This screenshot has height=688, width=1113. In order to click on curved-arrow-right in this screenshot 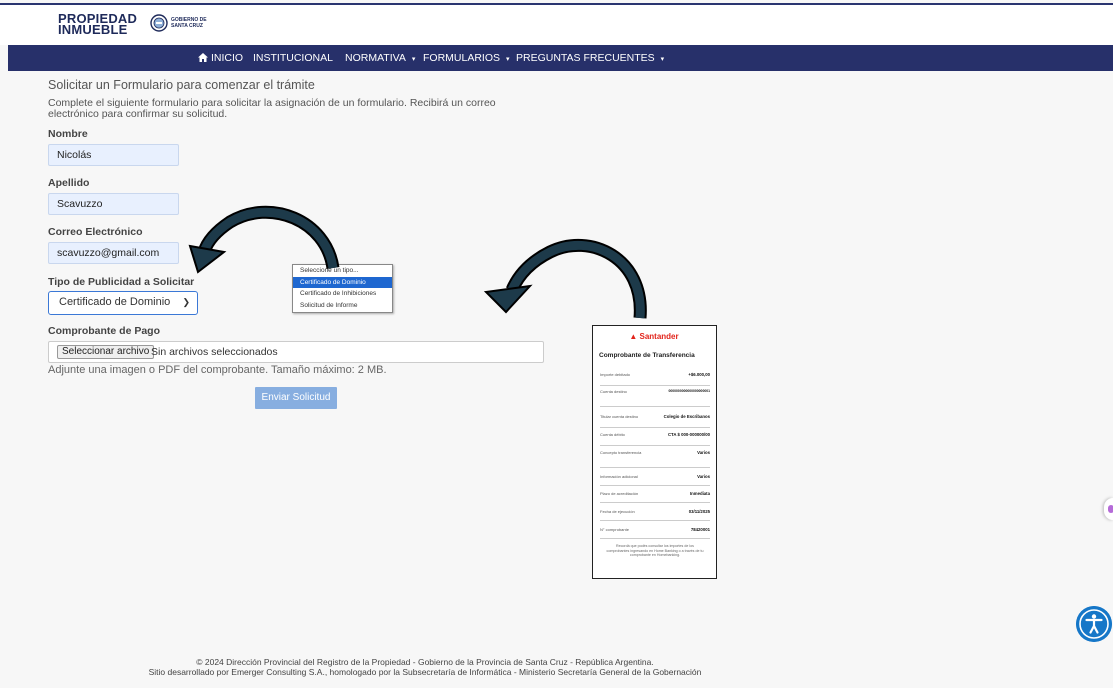, I will do `click(565, 278)`.